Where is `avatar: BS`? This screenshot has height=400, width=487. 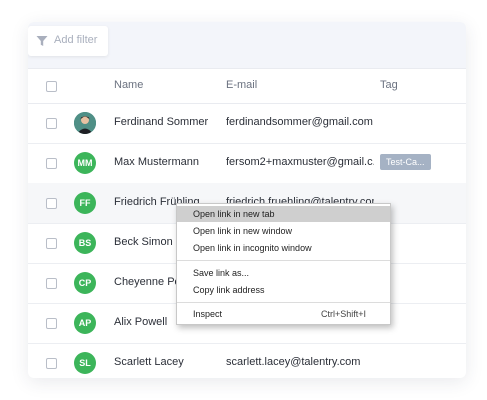 avatar: BS is located at coordinates (85, 243).